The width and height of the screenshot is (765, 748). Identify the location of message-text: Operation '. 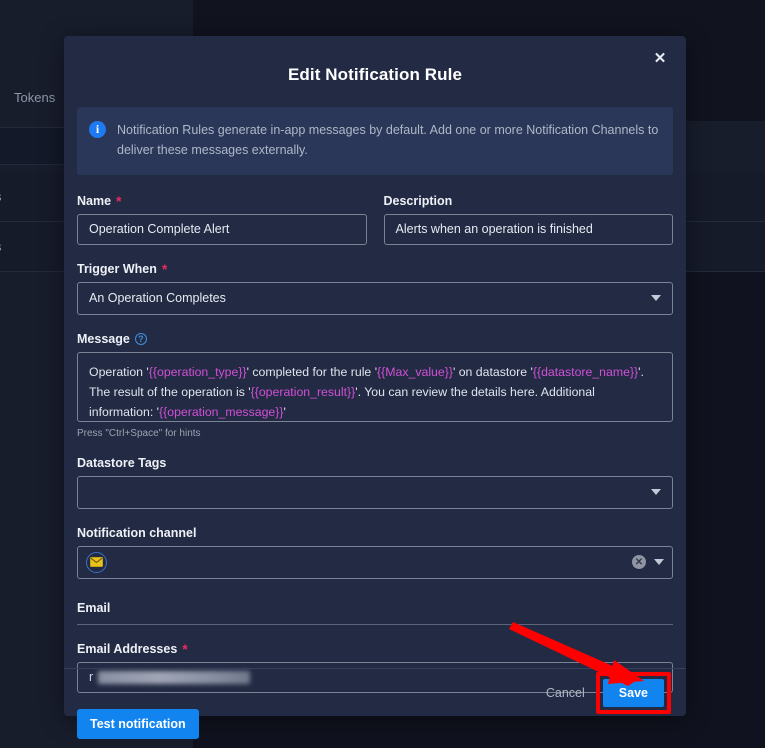
(119, 371).